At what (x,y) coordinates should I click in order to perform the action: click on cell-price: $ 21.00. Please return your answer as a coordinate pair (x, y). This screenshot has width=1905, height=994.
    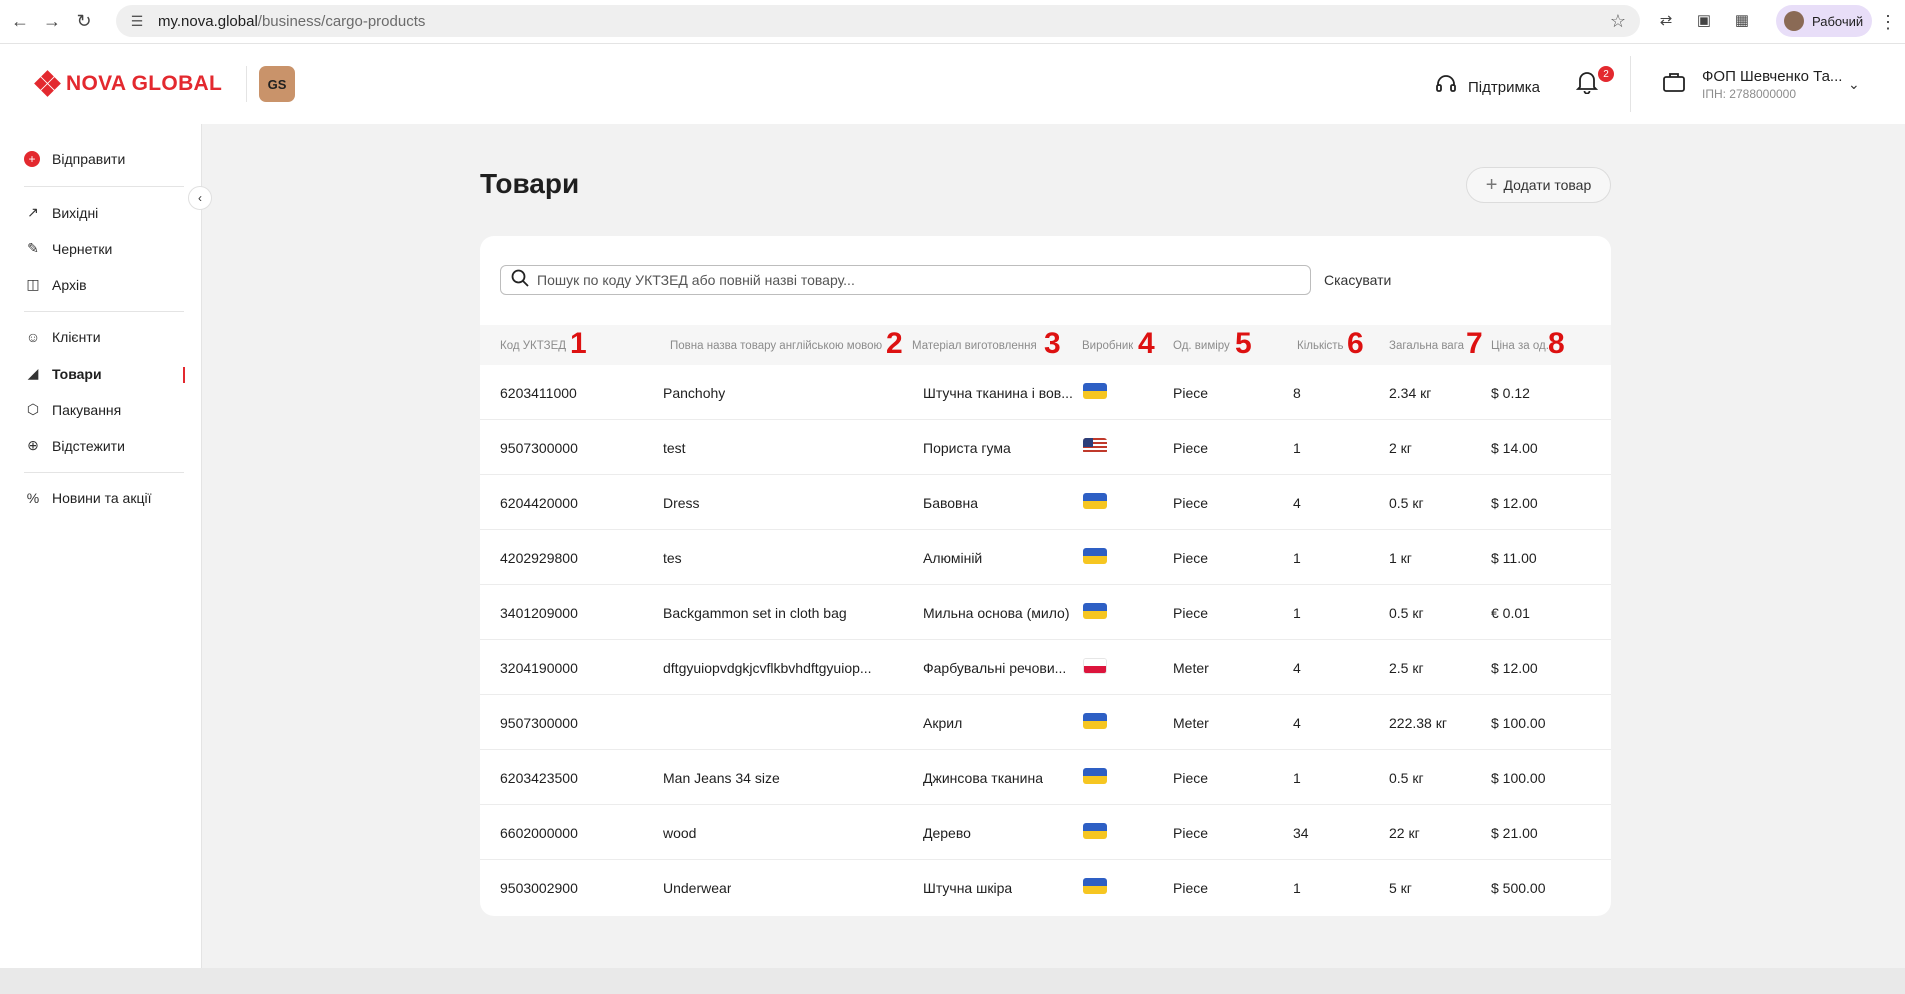
    Looking at the image, I should click on (1514, 833).